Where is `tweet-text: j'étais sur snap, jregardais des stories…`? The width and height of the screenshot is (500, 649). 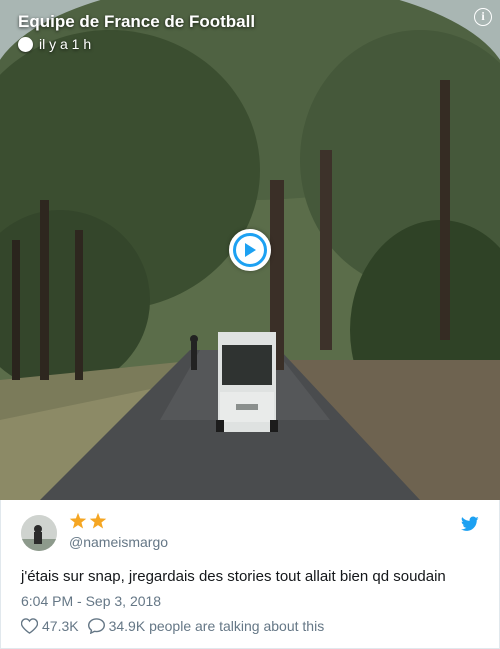 tweet-text: j'étais sur snap, jregardais des stories… is located at coordinates (233, 576).